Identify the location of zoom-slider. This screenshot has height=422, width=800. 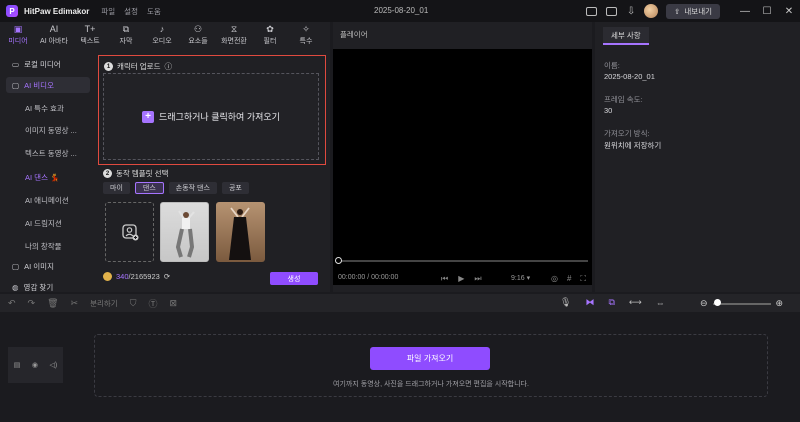
(741, 303).